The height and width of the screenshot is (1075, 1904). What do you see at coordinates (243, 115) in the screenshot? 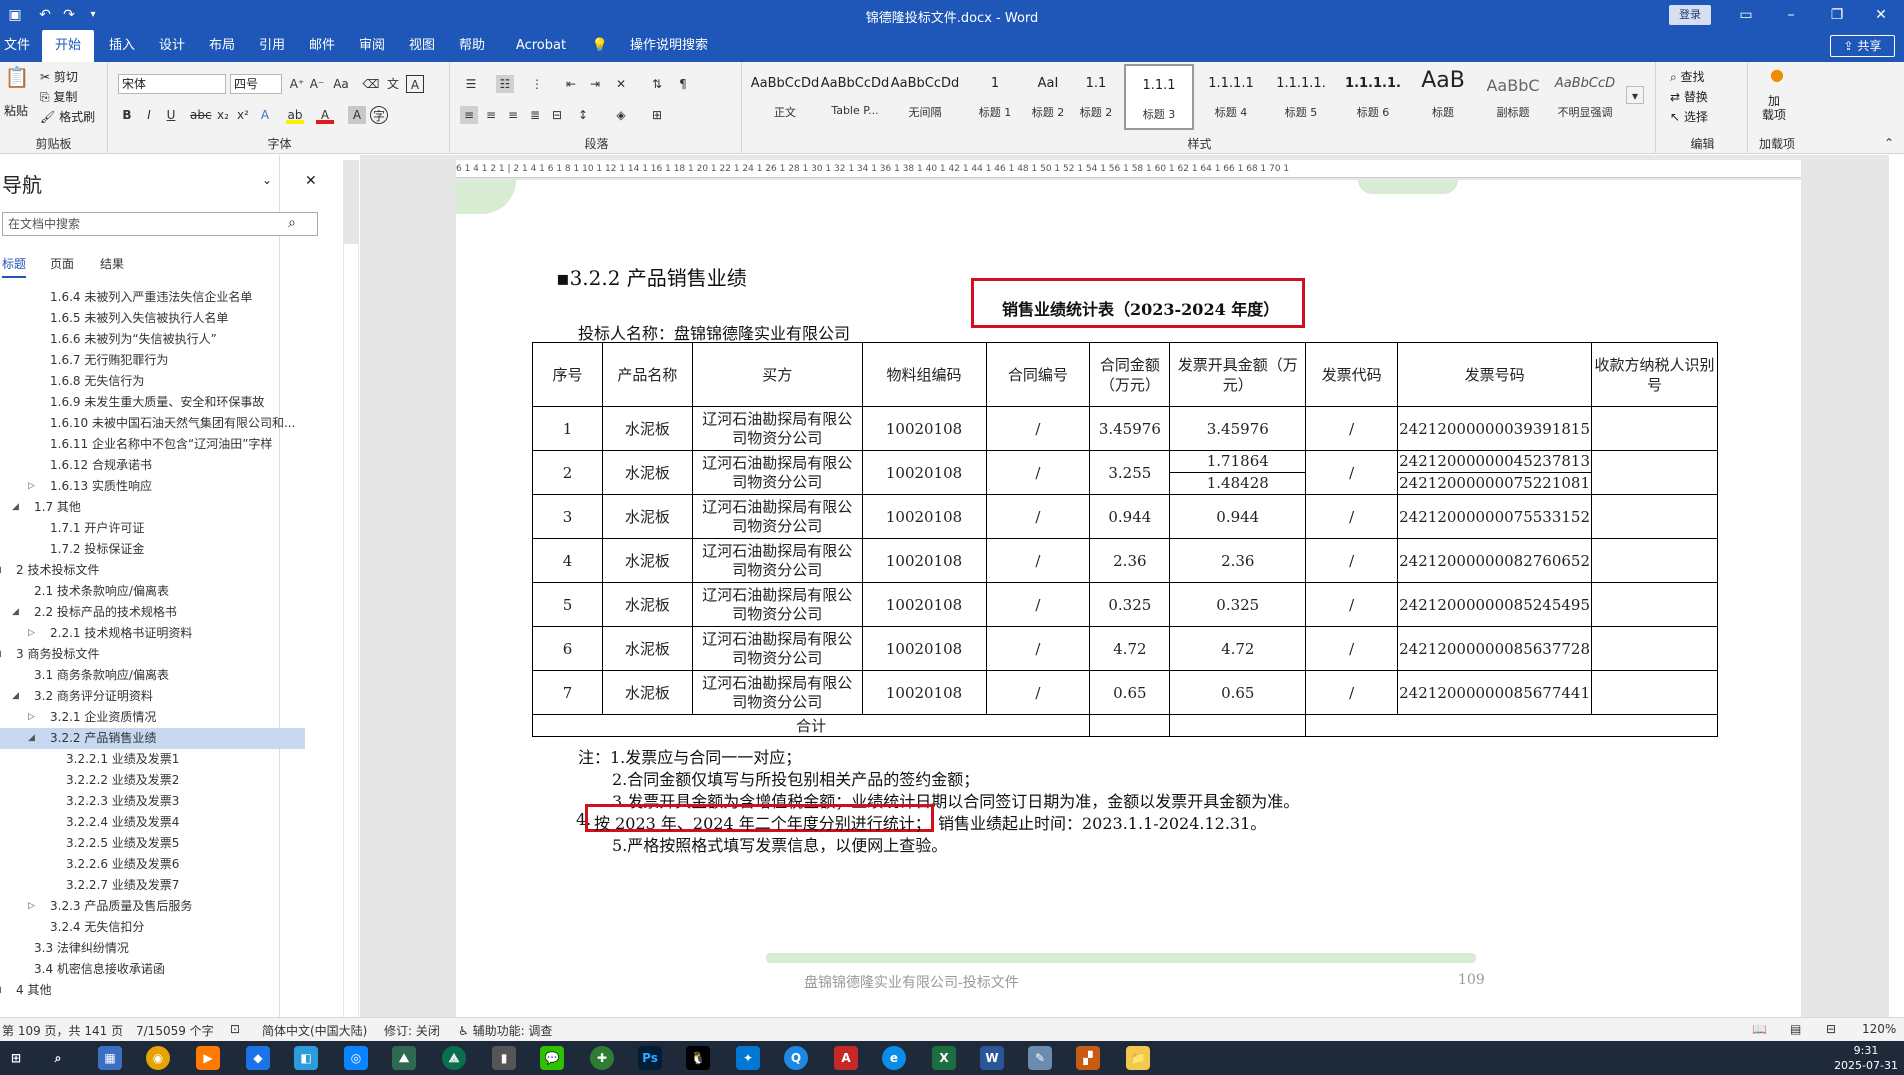
I see `superscript-icon: x²` at bounding box center [243, 115].